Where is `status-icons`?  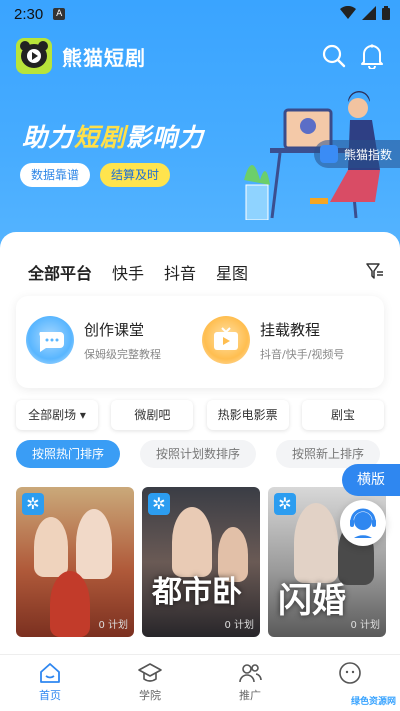
status-icons is located at coordinates (365, 13).